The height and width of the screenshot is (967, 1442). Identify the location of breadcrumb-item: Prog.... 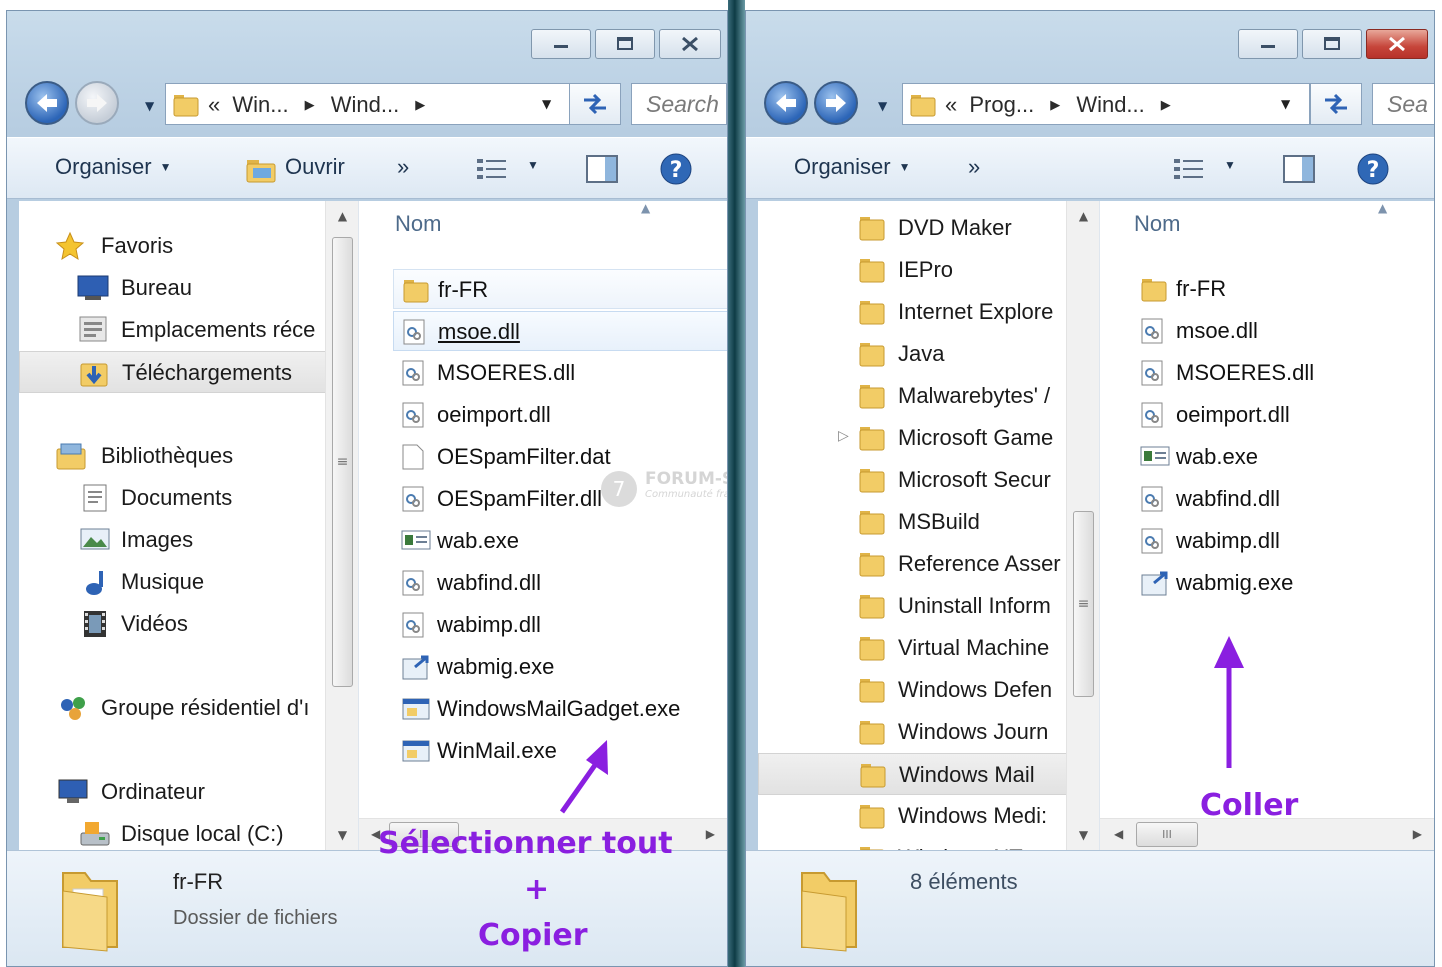
(1001, 104).